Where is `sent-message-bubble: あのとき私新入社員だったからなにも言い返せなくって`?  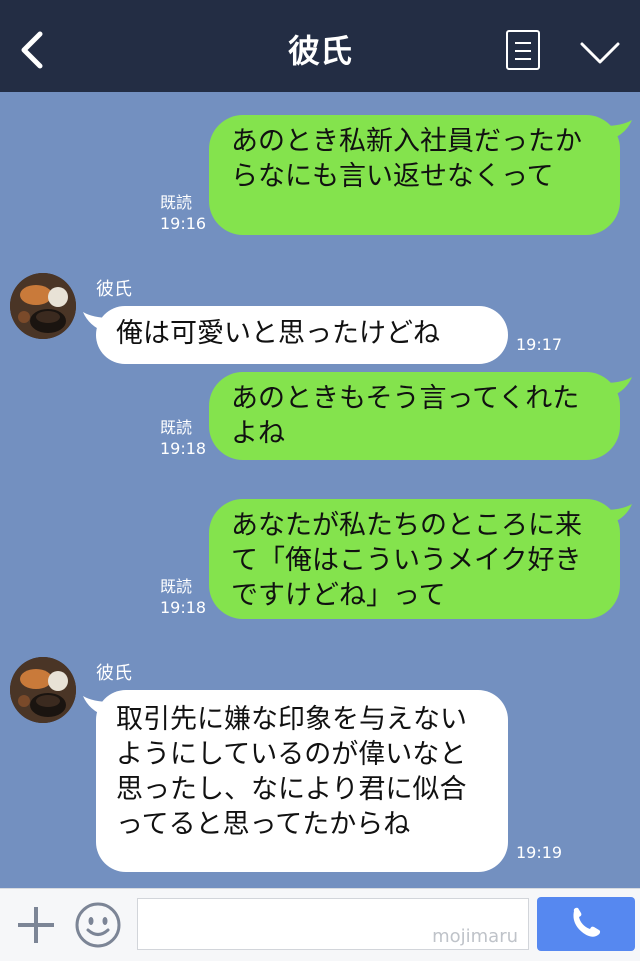
sent-message-bubble: あのとき私新入社員だったからなにも言い返せなくって is located at coordinates (414, 175).